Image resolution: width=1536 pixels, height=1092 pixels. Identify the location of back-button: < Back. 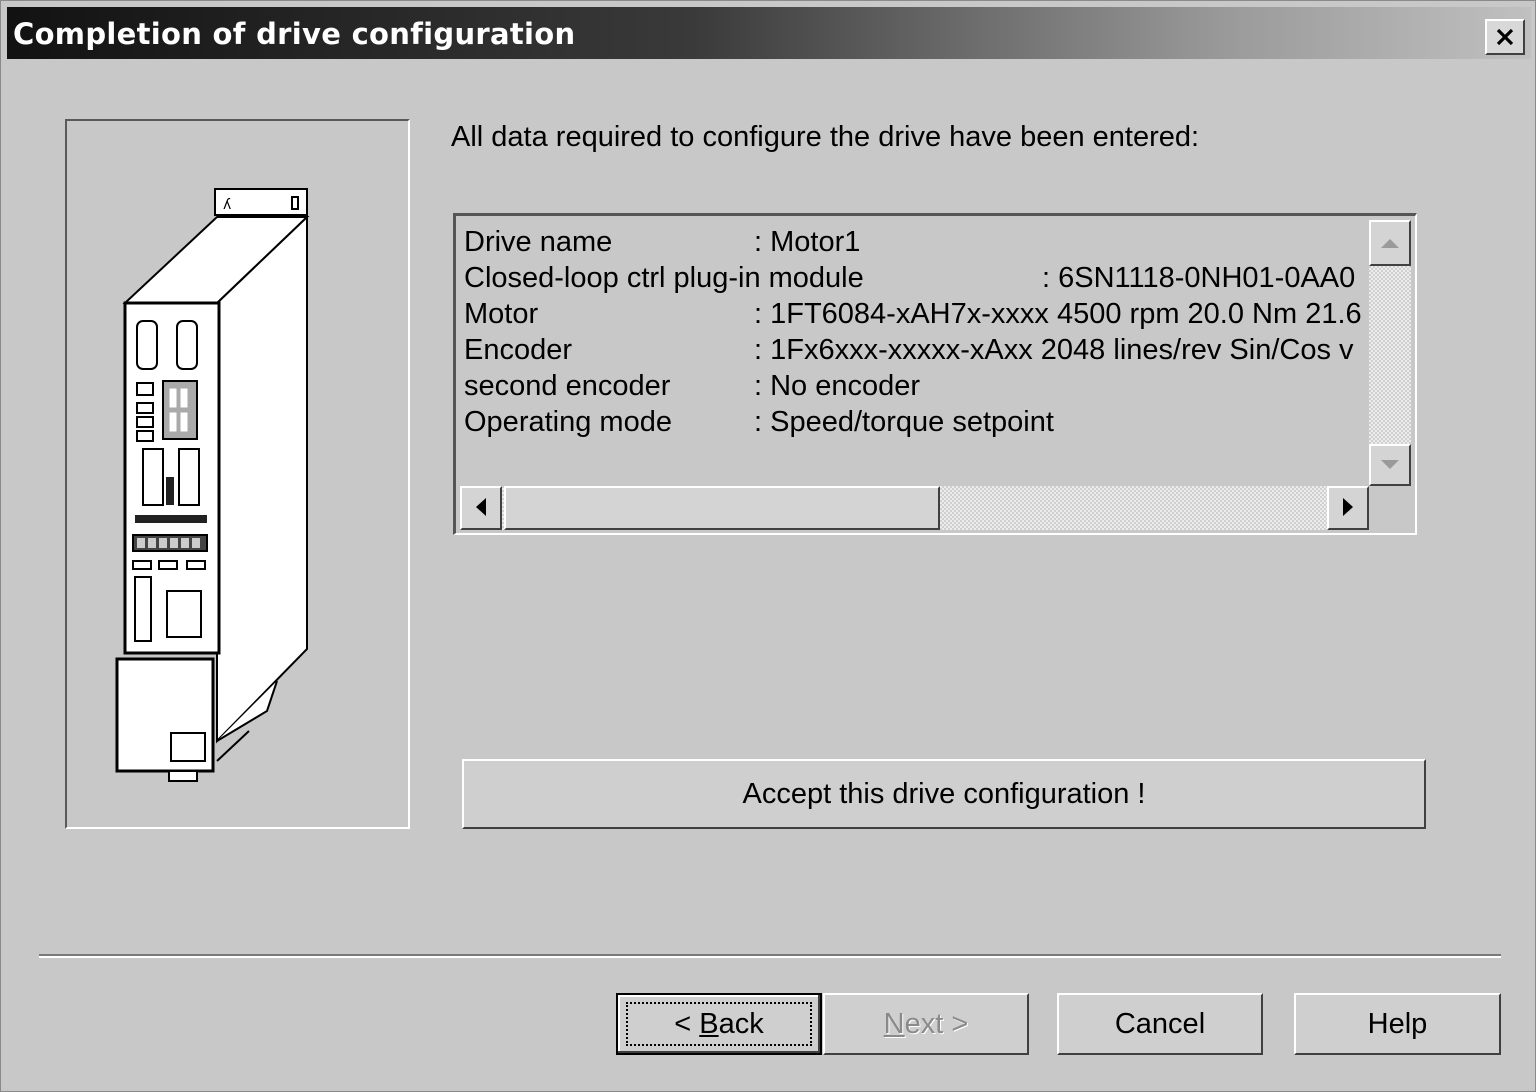
(719, 1024).